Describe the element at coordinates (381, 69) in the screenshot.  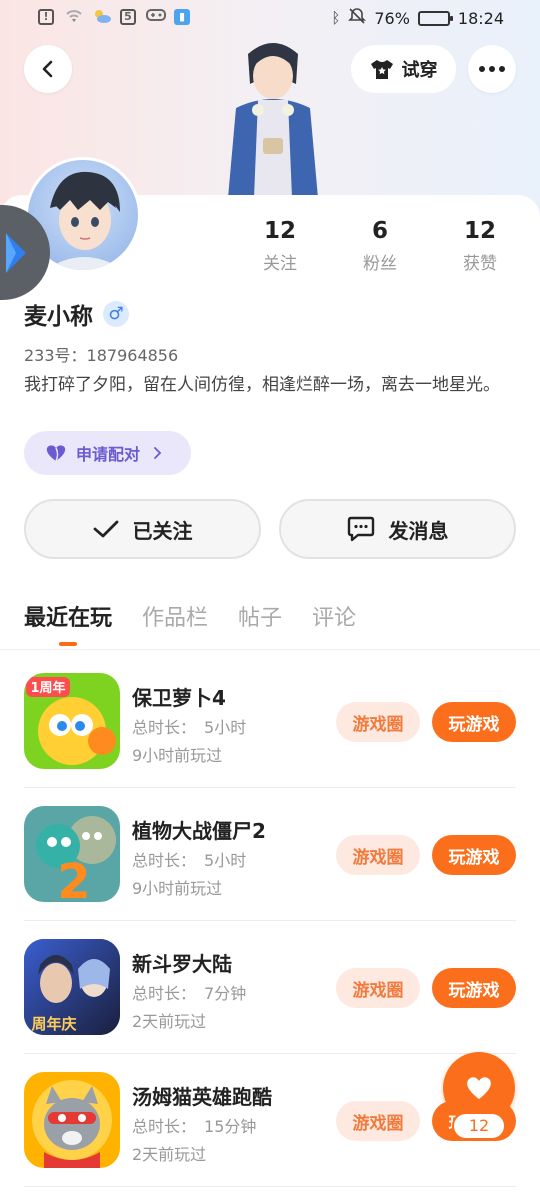
I see `tshirt-icon` at that location.